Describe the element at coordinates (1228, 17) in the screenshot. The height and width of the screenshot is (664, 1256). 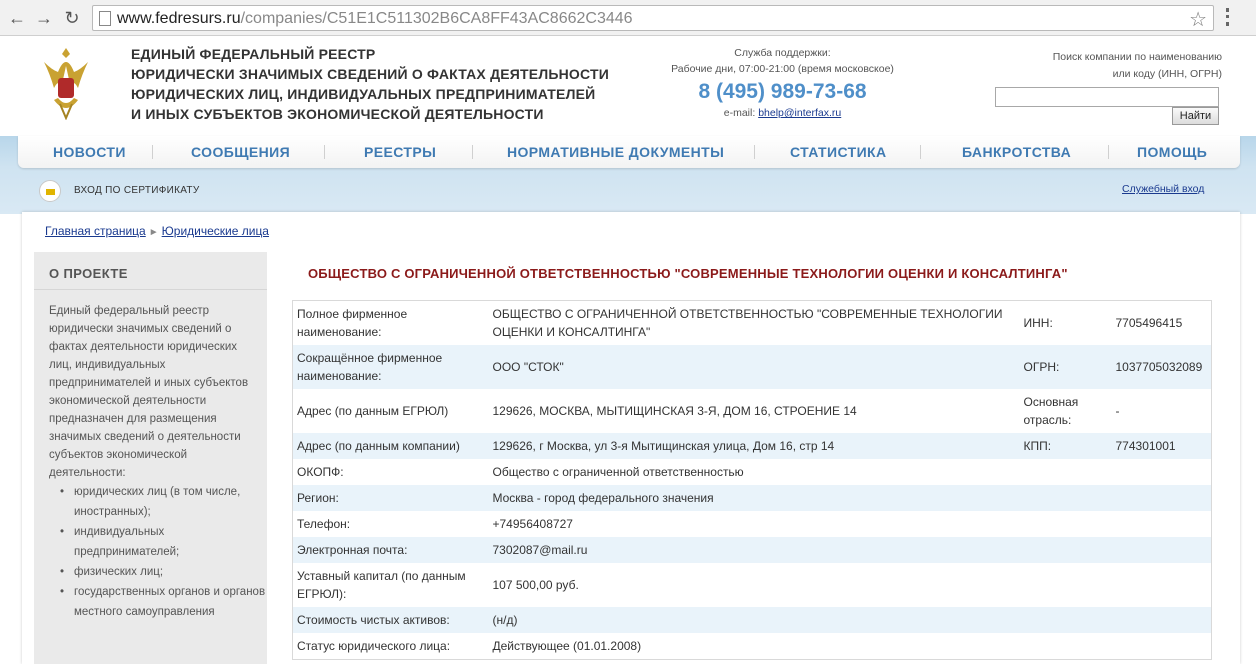
I see `browser-menu-icon` at that location.